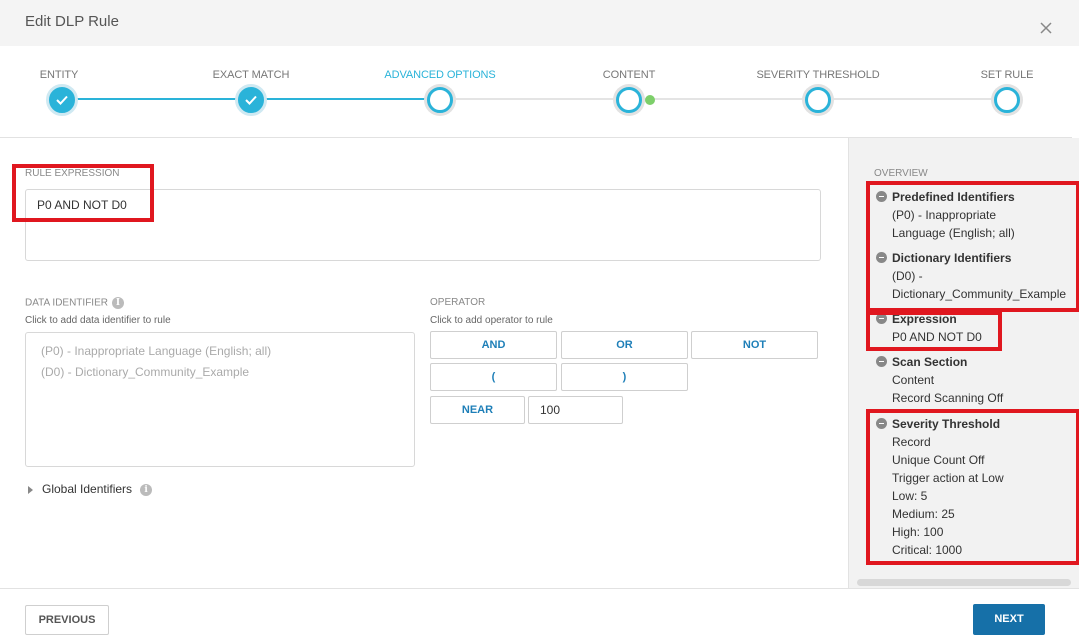 This screenshot has height=638, width=1079. Describe the element at coordinates (948, 478) in the screenshot. I see `overview-line: Trigger action at Low` at that location.